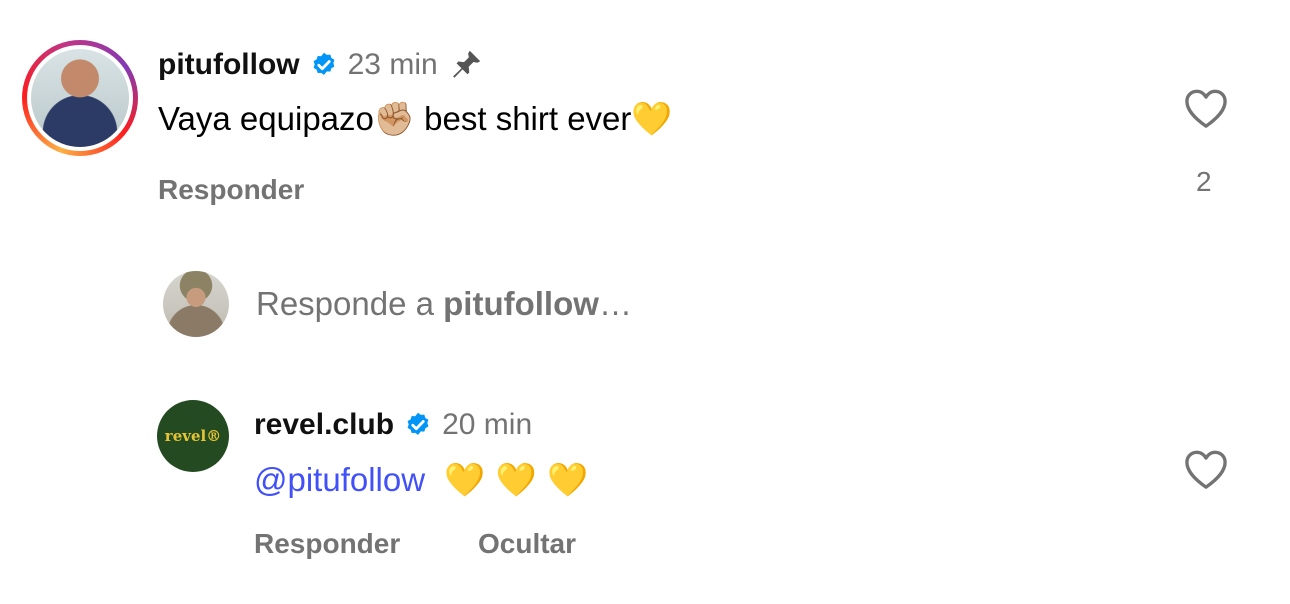 The width and height of the screenshot is (1290, 604). I want to click on pitufollow-avatar, so click(80, 98).